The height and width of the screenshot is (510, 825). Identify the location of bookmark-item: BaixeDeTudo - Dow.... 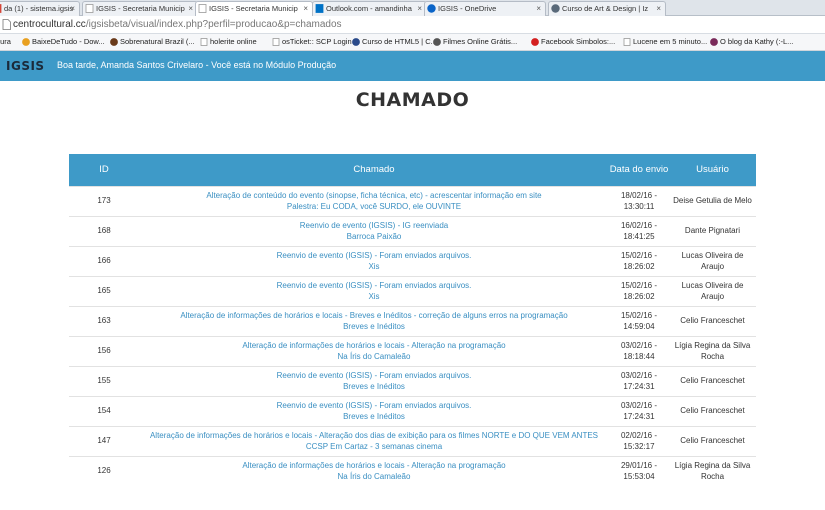
(63, 42).